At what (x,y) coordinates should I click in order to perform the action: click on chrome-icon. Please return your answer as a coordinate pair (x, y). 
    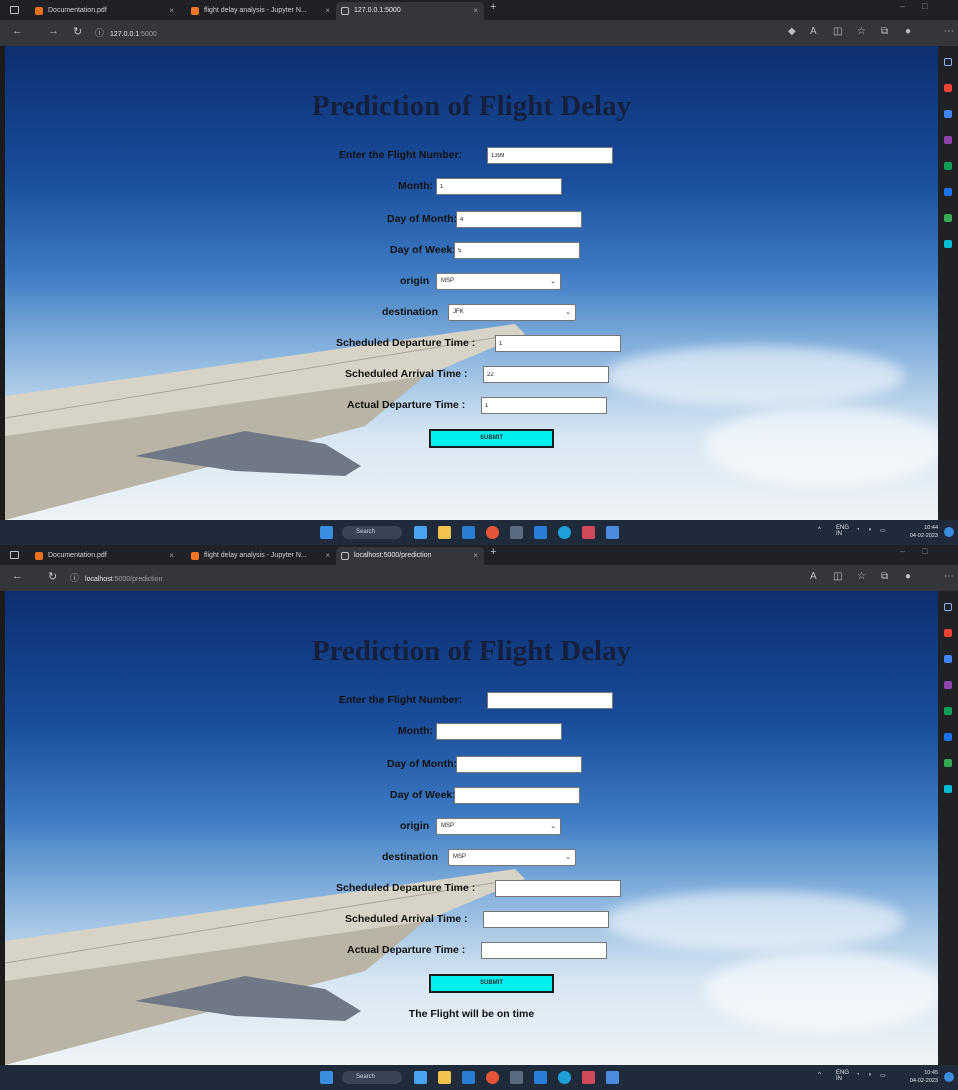
    Looking at the image, I should click on (492, 1077).